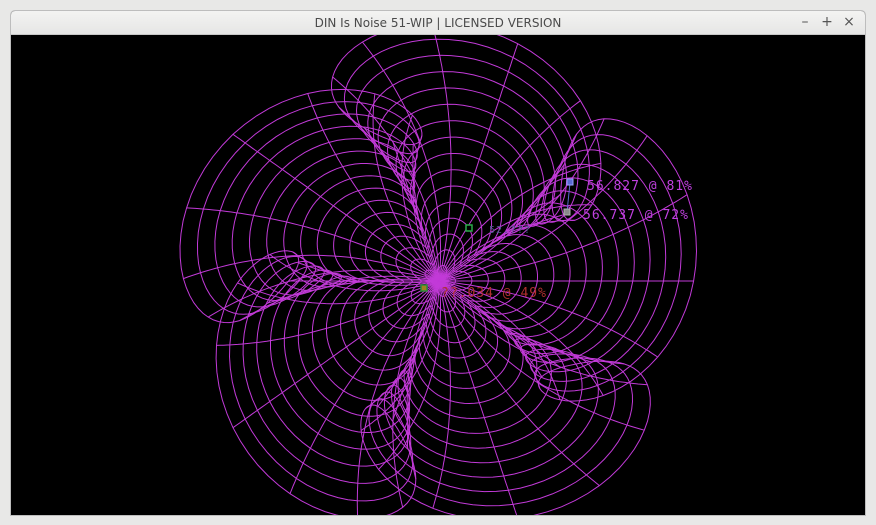 This screenshot has width=876, height=525. What do you see at coordinates (636, 215) in the screenshot?
I see `readout-middle: 56.737 @ 72%` at bounding box center [636, 215].